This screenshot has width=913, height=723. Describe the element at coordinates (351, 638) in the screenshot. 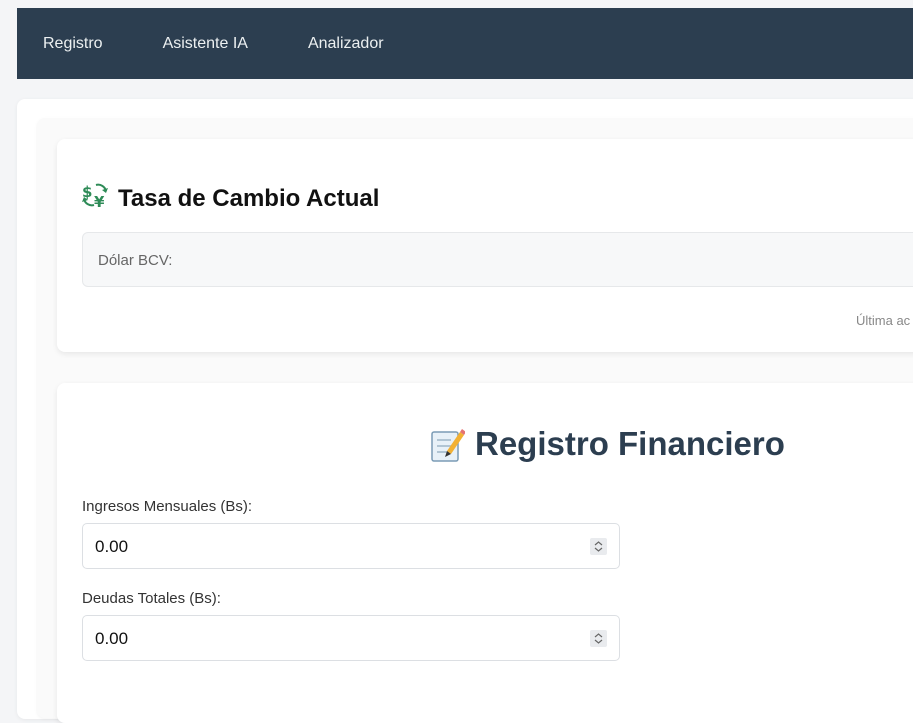

I see `total-debts-input: 0.00` at that location.